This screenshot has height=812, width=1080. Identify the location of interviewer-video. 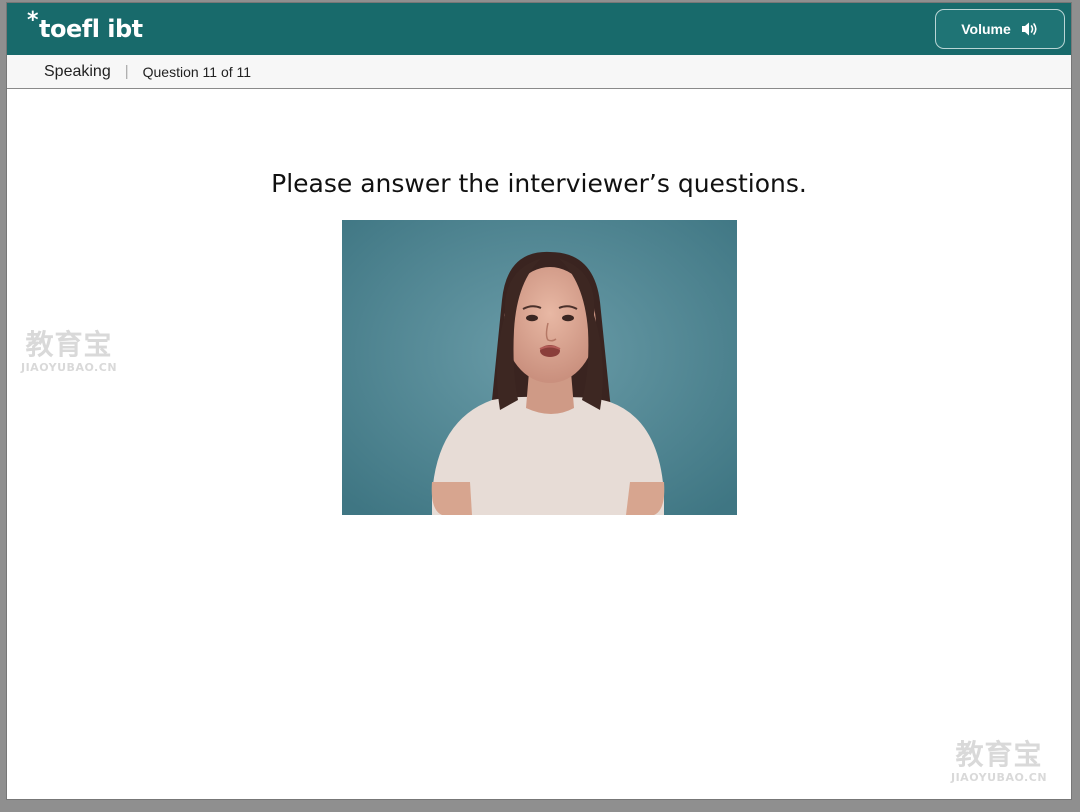
(539, 367).